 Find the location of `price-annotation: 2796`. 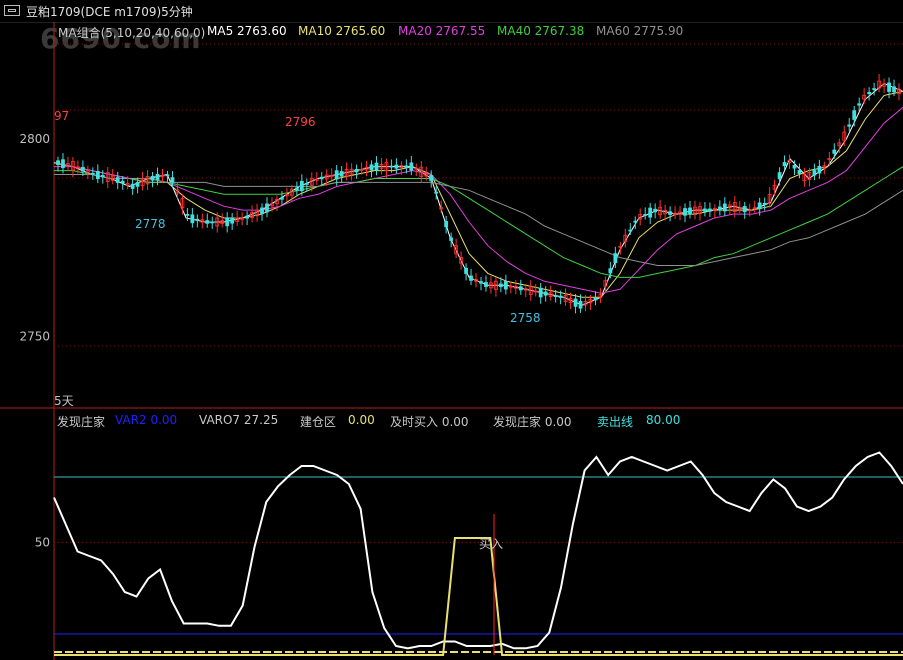

price-annotation: 2796 is located at coordinates (300, 122).